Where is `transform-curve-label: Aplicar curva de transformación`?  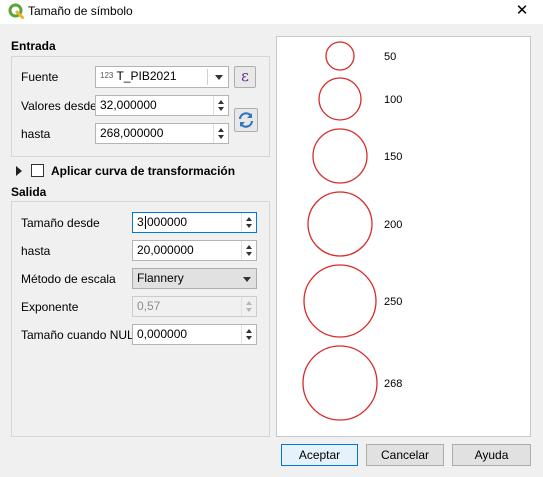 transform-curve-label: Aplicar curva de transformación is located at coordinates (143, 171).